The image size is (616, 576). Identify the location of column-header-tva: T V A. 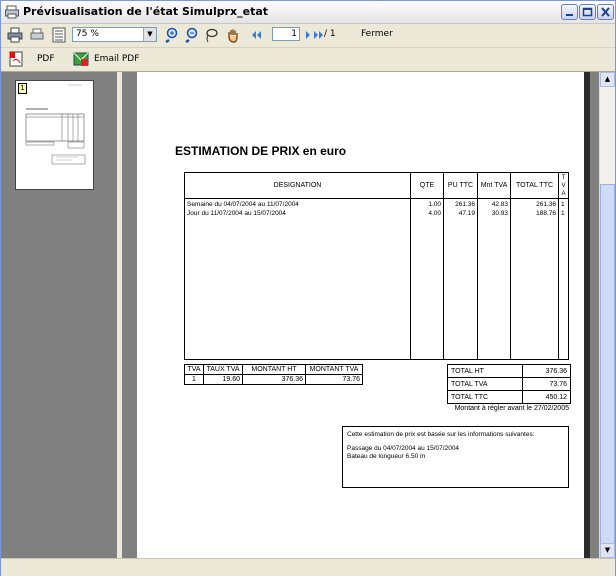
(563, 186).